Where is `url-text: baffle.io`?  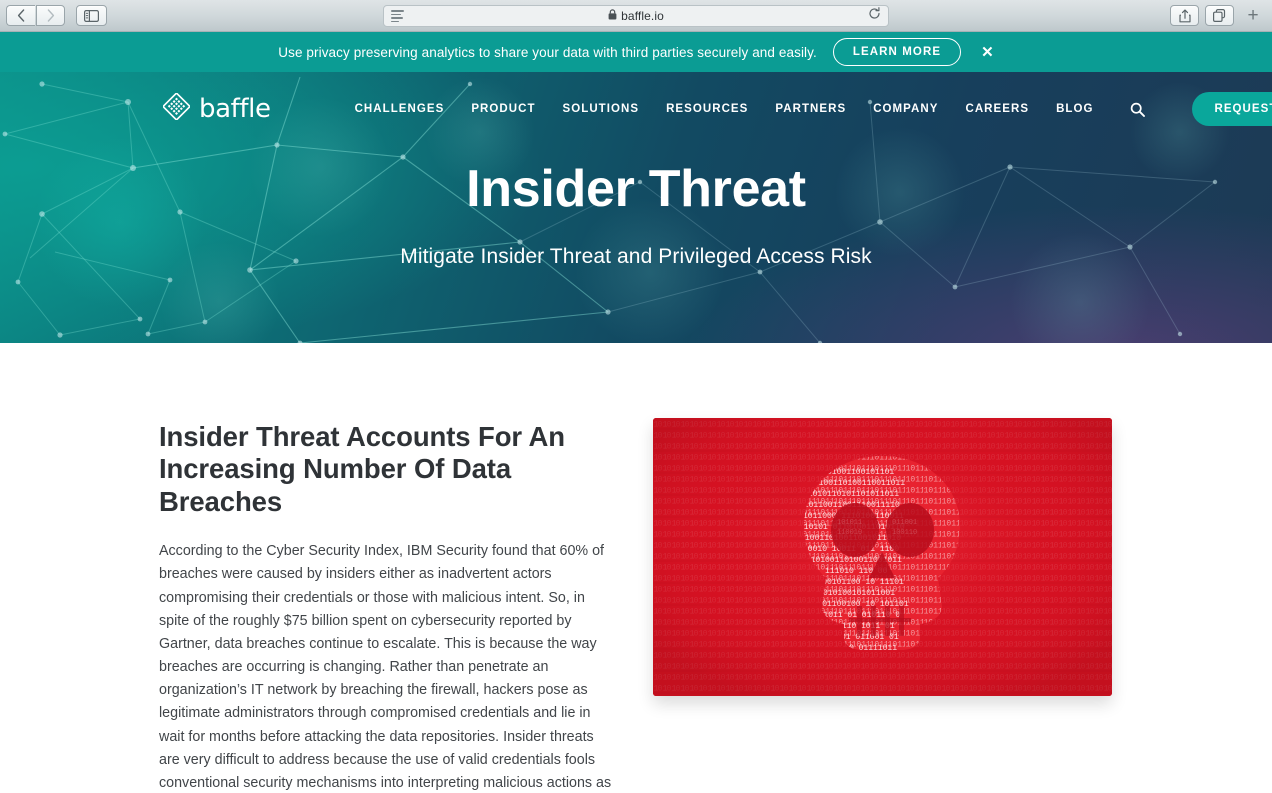
url-text: baffle.io is located at coordinates (642, 16).